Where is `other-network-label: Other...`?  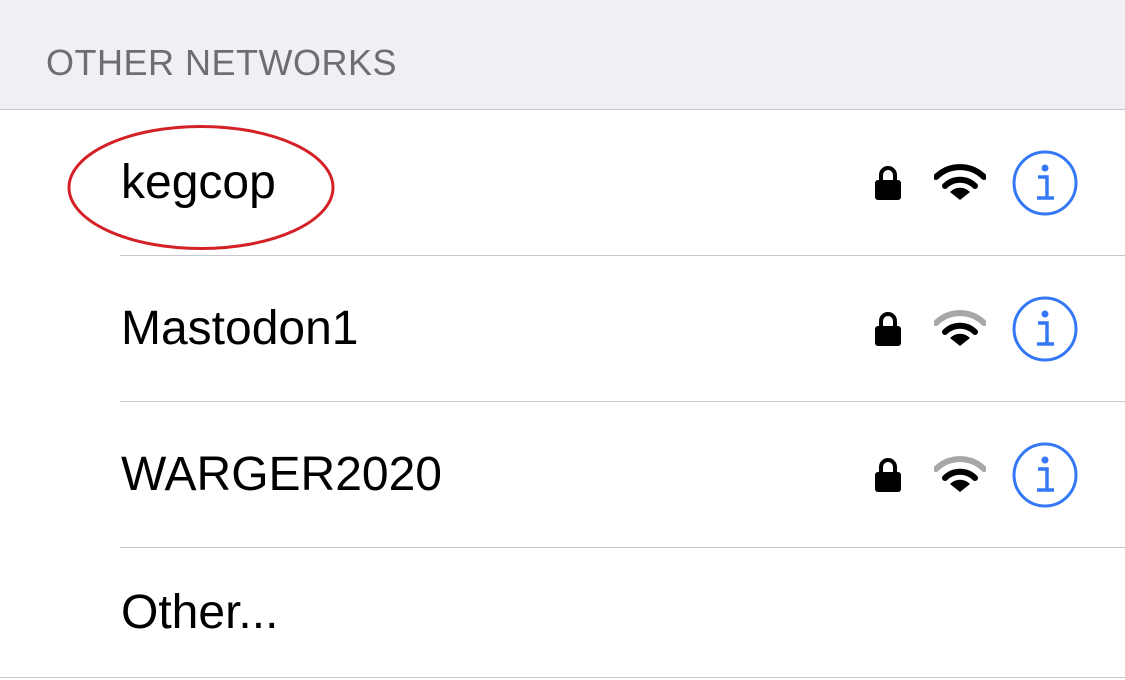 other-network-label: Other... is located at coordinates (200, 612).